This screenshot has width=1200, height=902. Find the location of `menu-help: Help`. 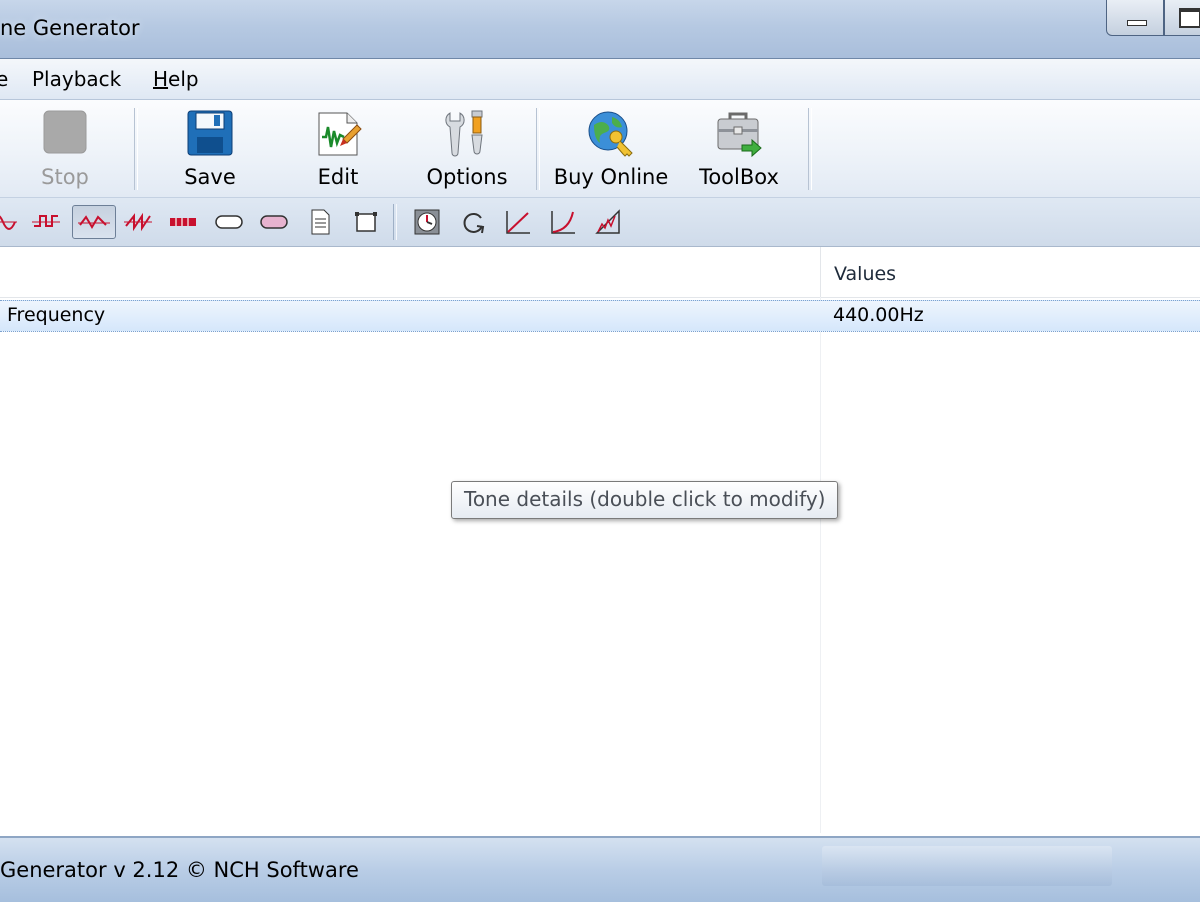

menu-help: Help is located at coordinates (176, 79).